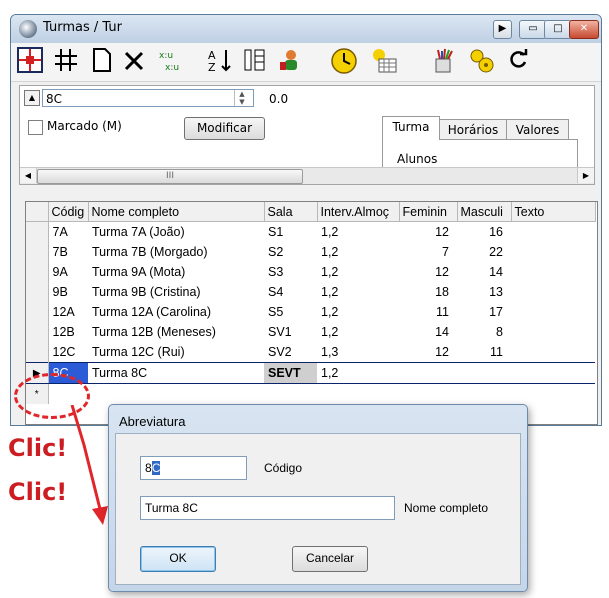  What do you see at coordinates (533, 29) in the screenshot?
I see `minimize-button: ▭` at bounding box center [533, 29].